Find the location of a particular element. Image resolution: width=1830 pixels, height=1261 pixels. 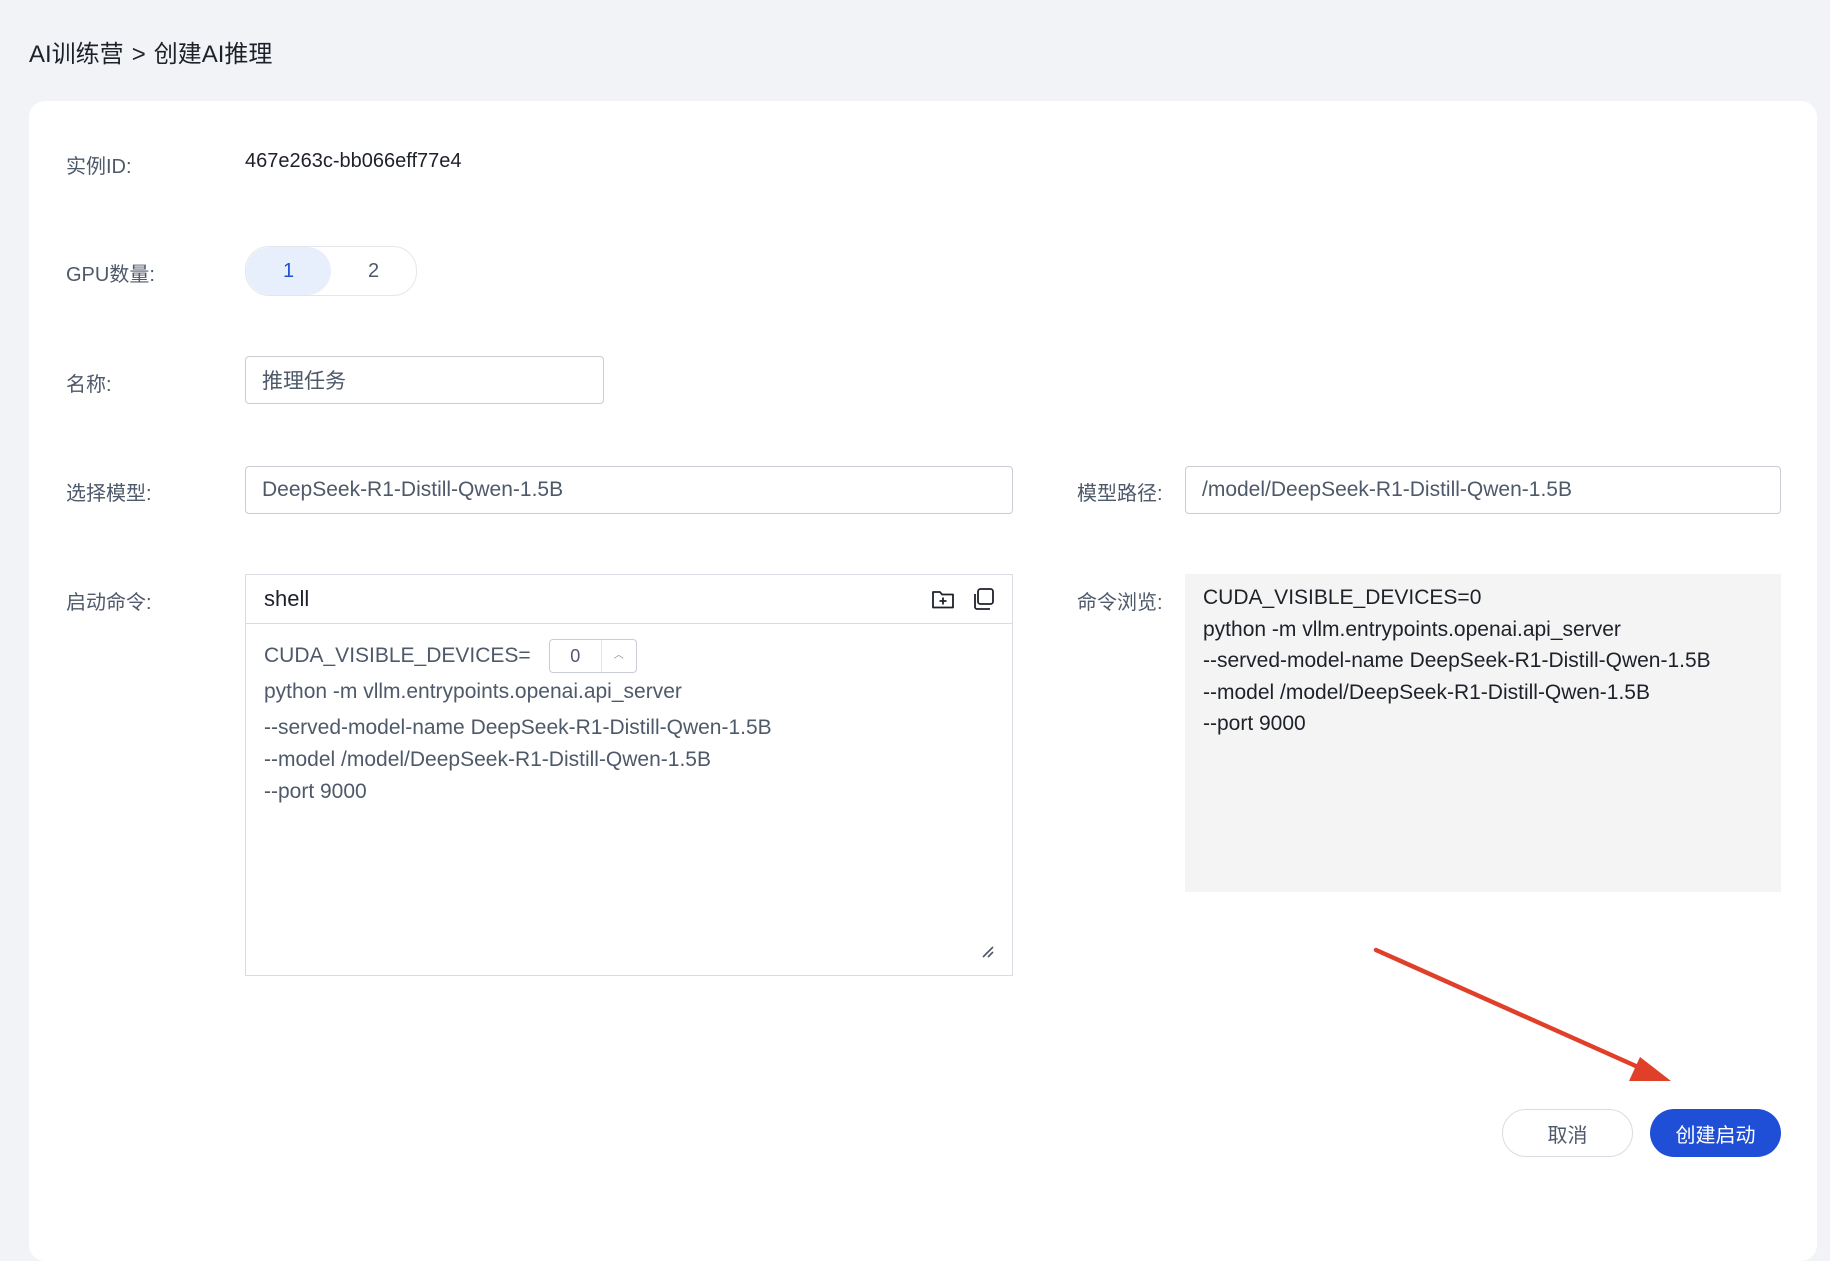

cancel-button: 取消 is located at coordinates (1567, 1133).